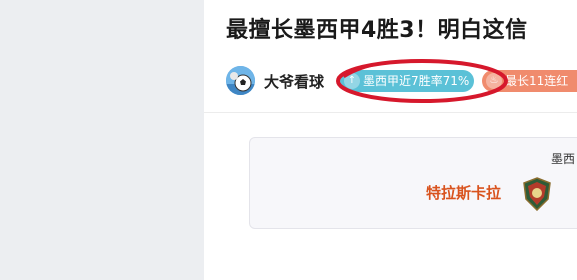  I want to click on soccer-ball-avatar-icon, so click(240, 80).